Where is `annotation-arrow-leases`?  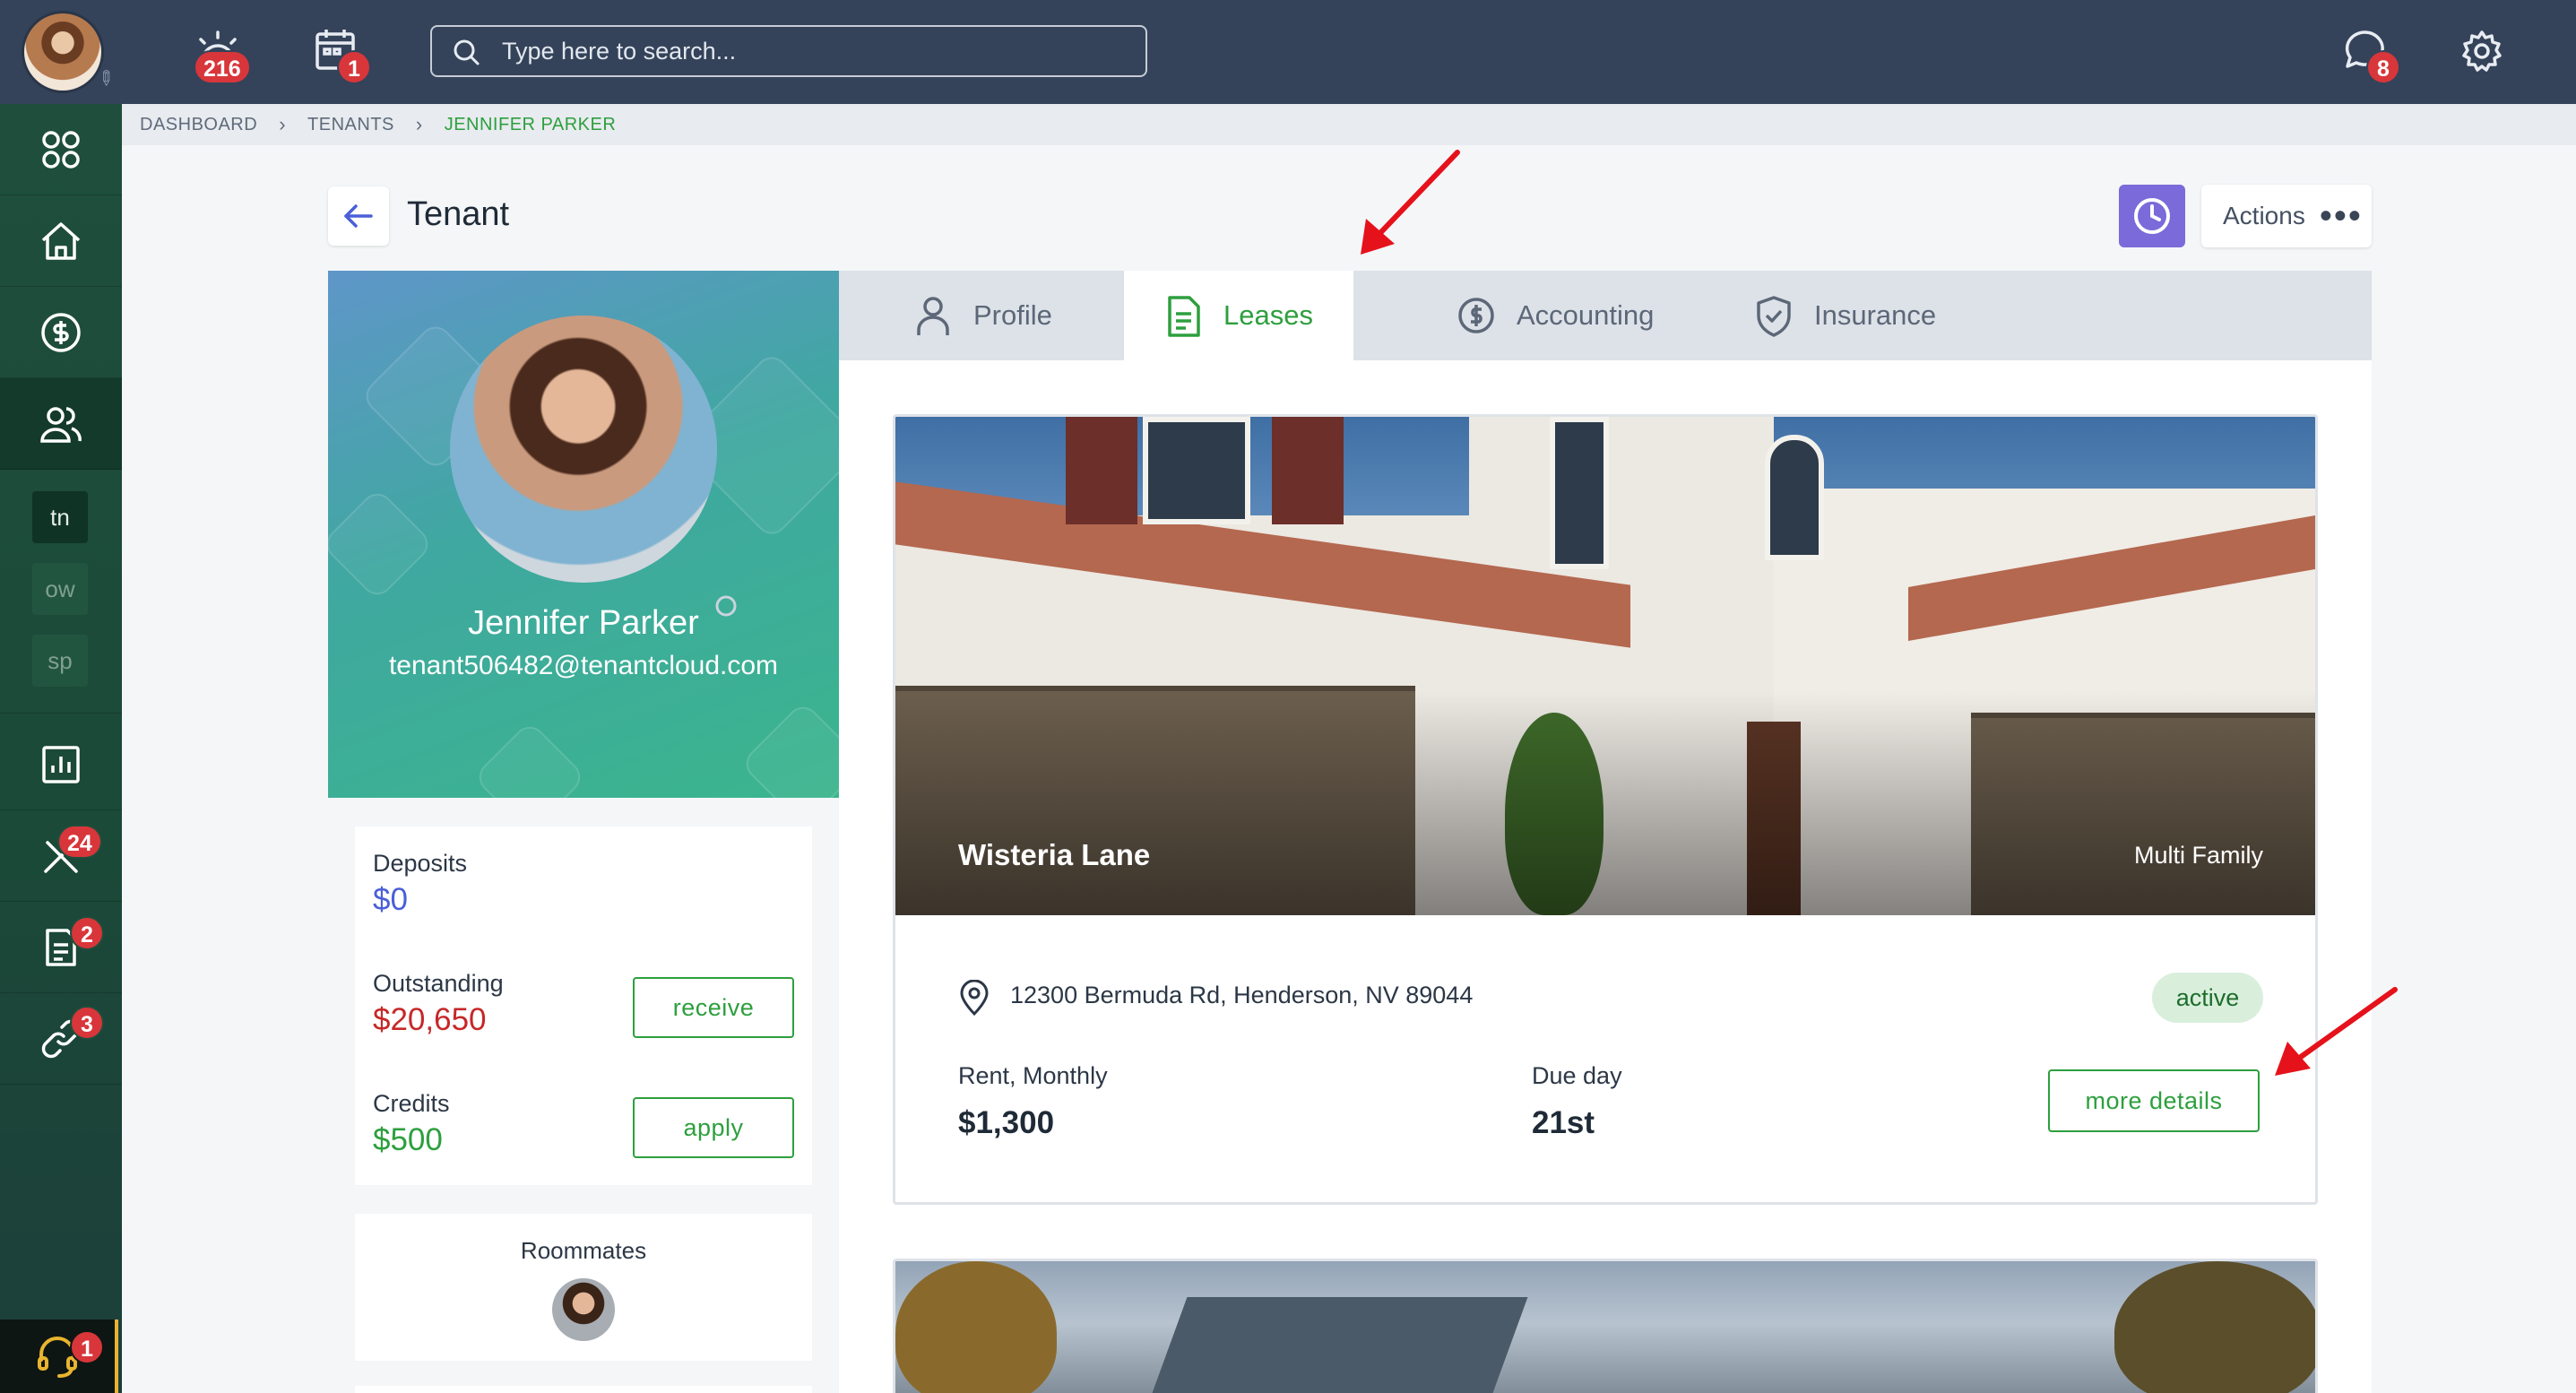
annotation-arrow-leases is located at coordinates (1410, 202).